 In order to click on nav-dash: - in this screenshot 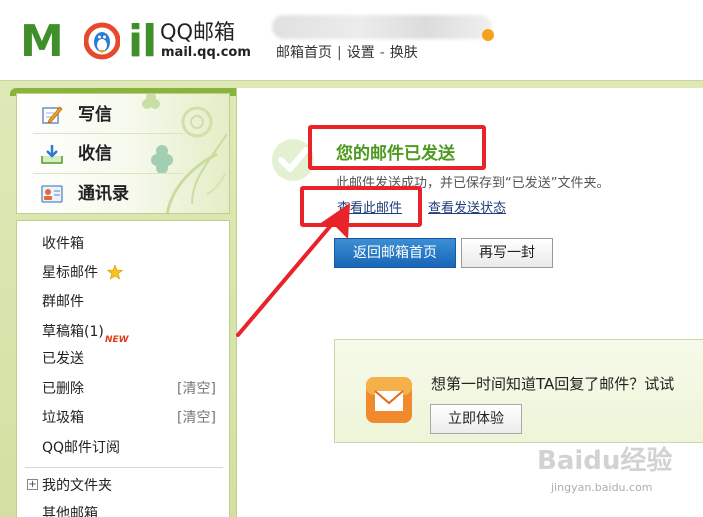, I will do `click(382, 53)`.